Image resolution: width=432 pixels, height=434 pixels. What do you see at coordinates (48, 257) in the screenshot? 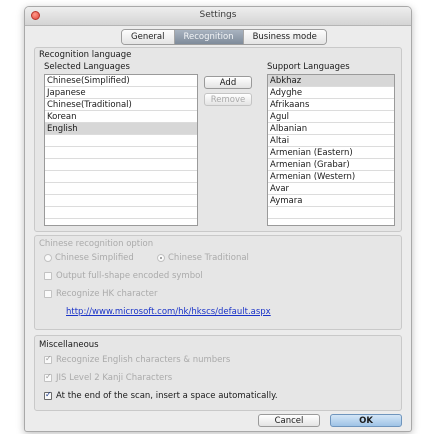
I see `chinese-simplified-radio` at bounding box center [48, 257].